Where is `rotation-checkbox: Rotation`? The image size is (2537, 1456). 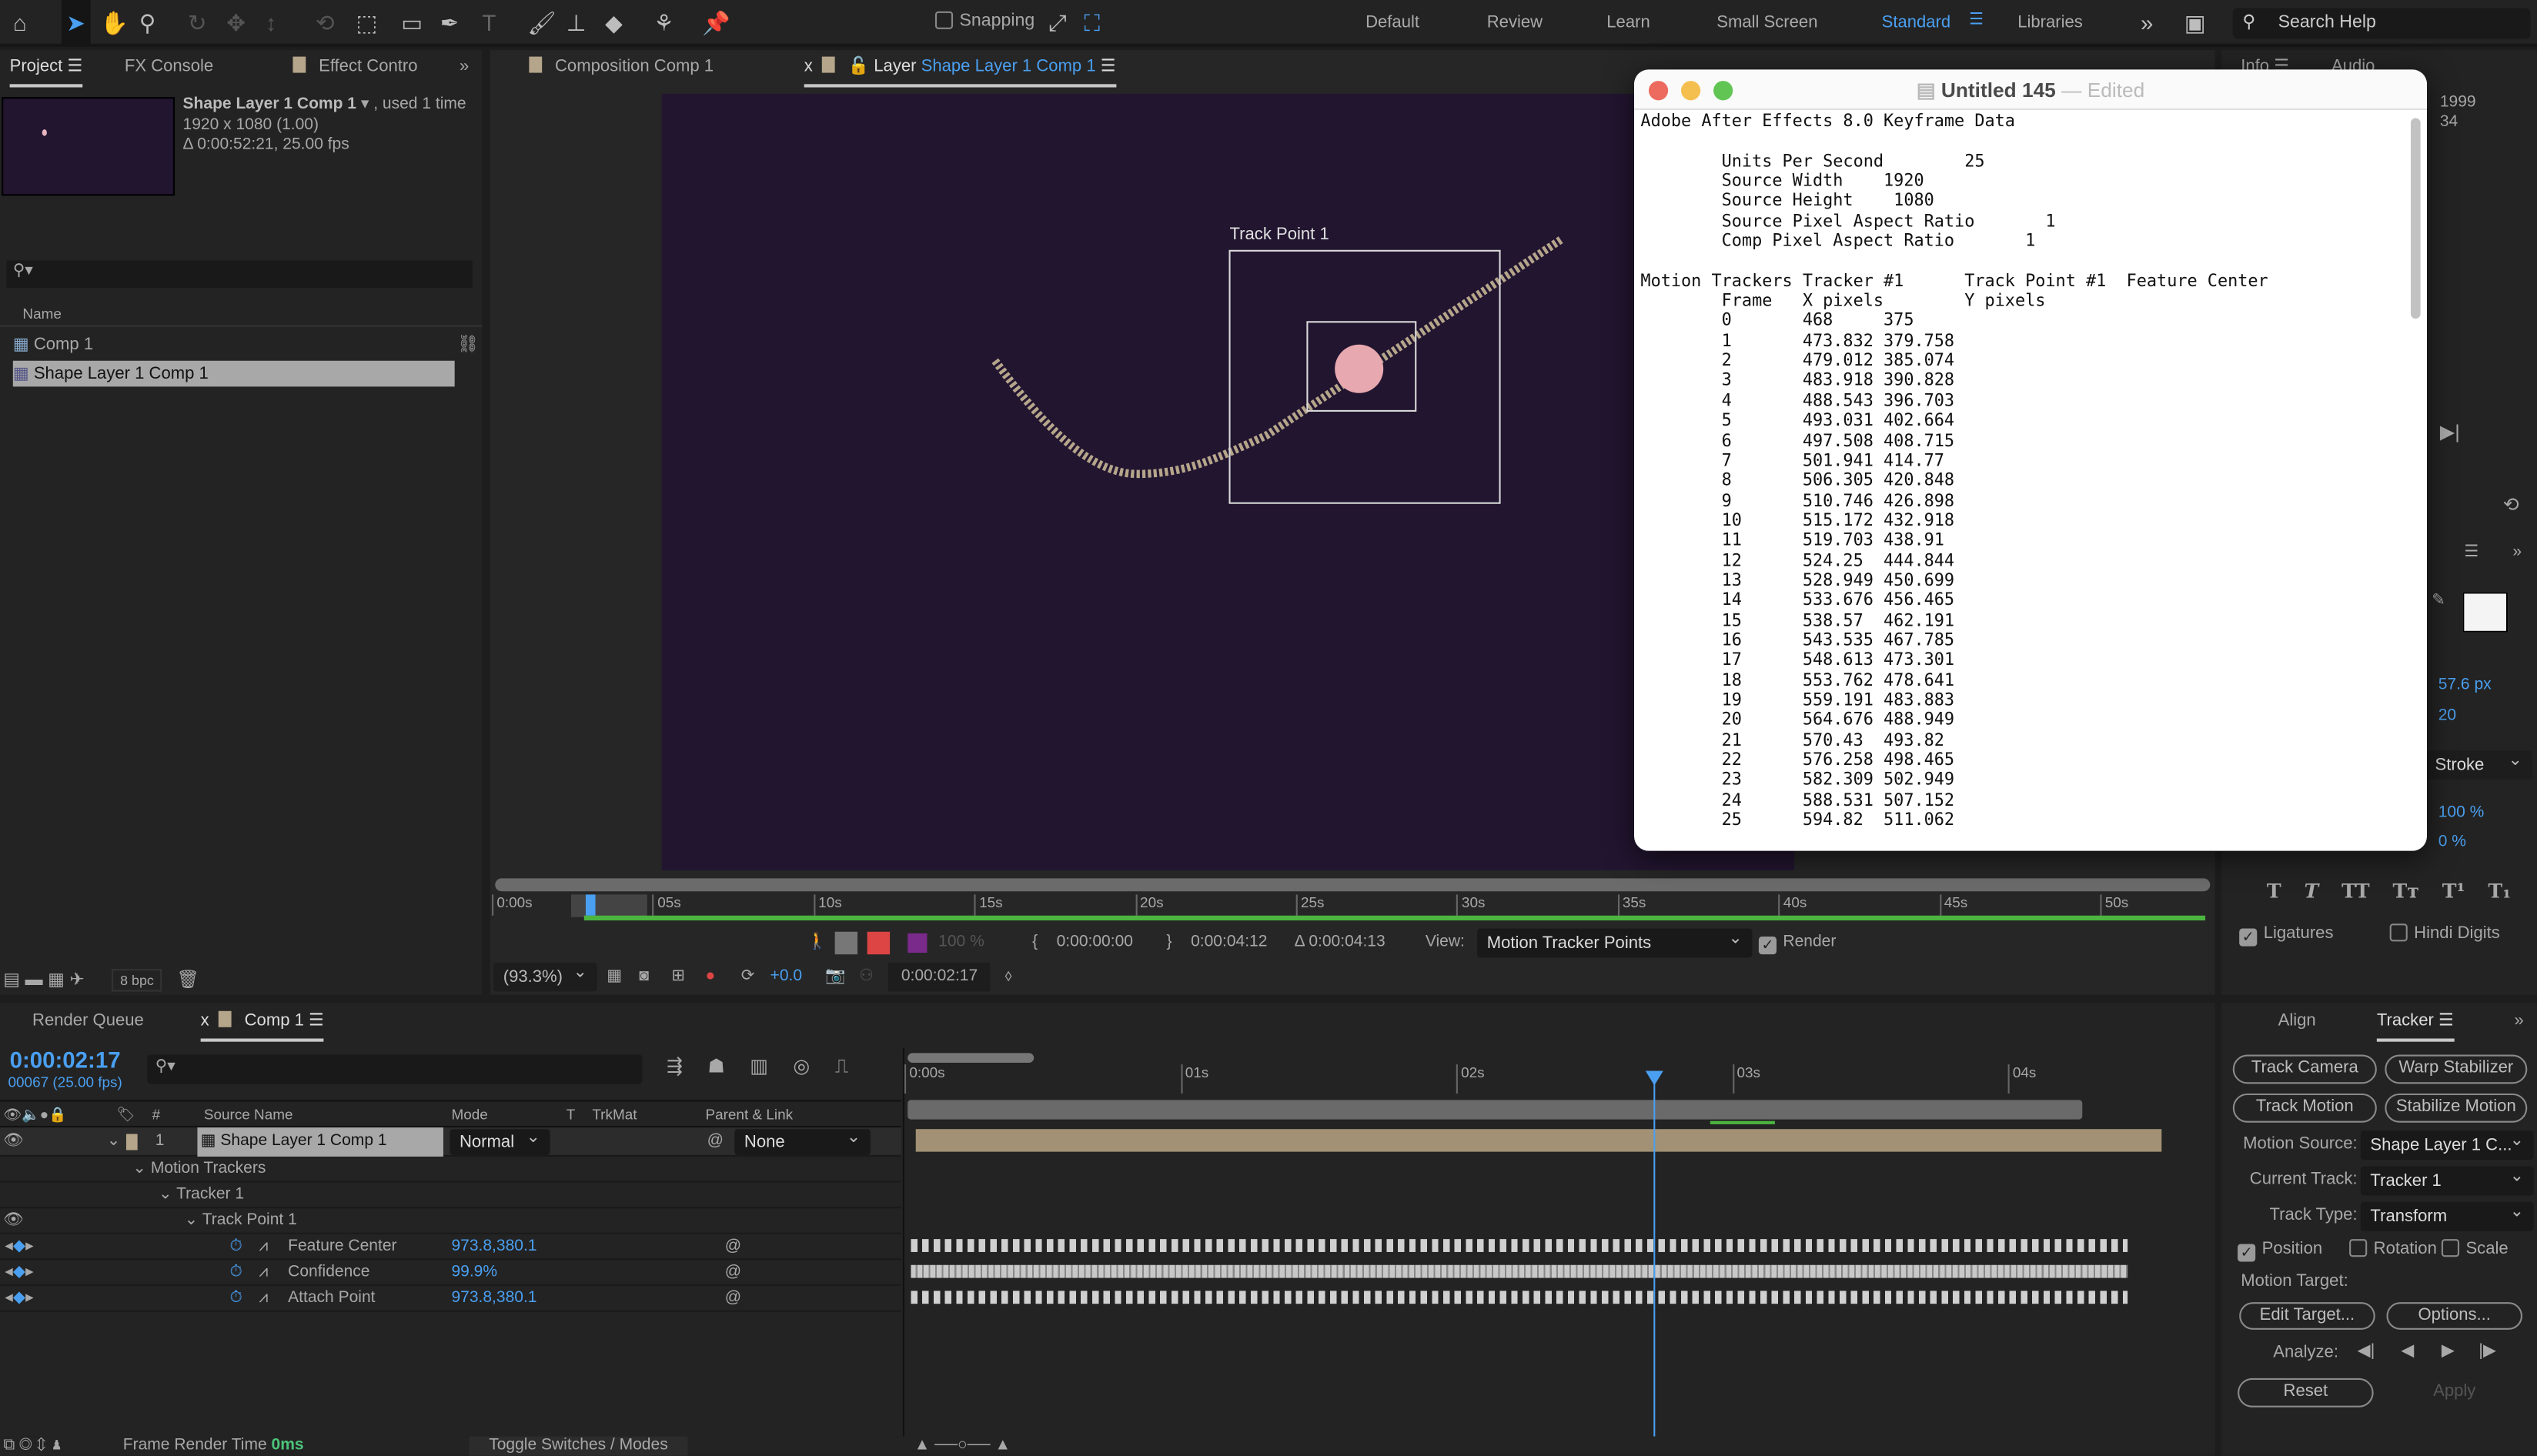
rotation-checkbox: Rotation is located at coordinates (2393, 1249).